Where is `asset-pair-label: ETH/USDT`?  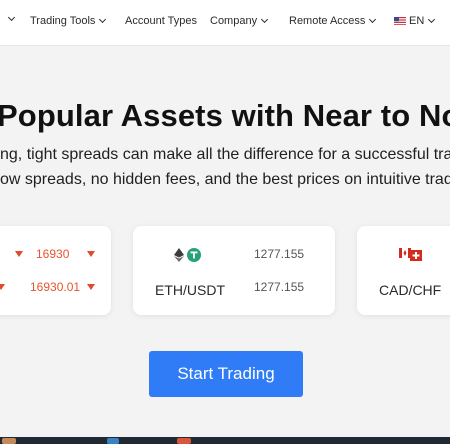
asset-pair-label: ETH/USDT is located at coordinates (190, 290).